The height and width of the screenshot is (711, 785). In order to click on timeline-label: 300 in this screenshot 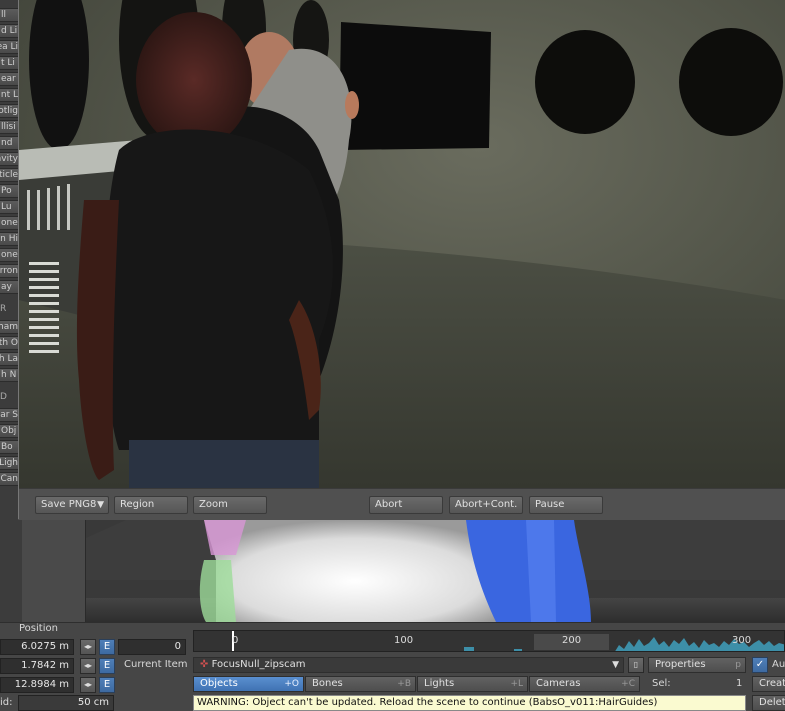, I will do `click(742, 640)`.